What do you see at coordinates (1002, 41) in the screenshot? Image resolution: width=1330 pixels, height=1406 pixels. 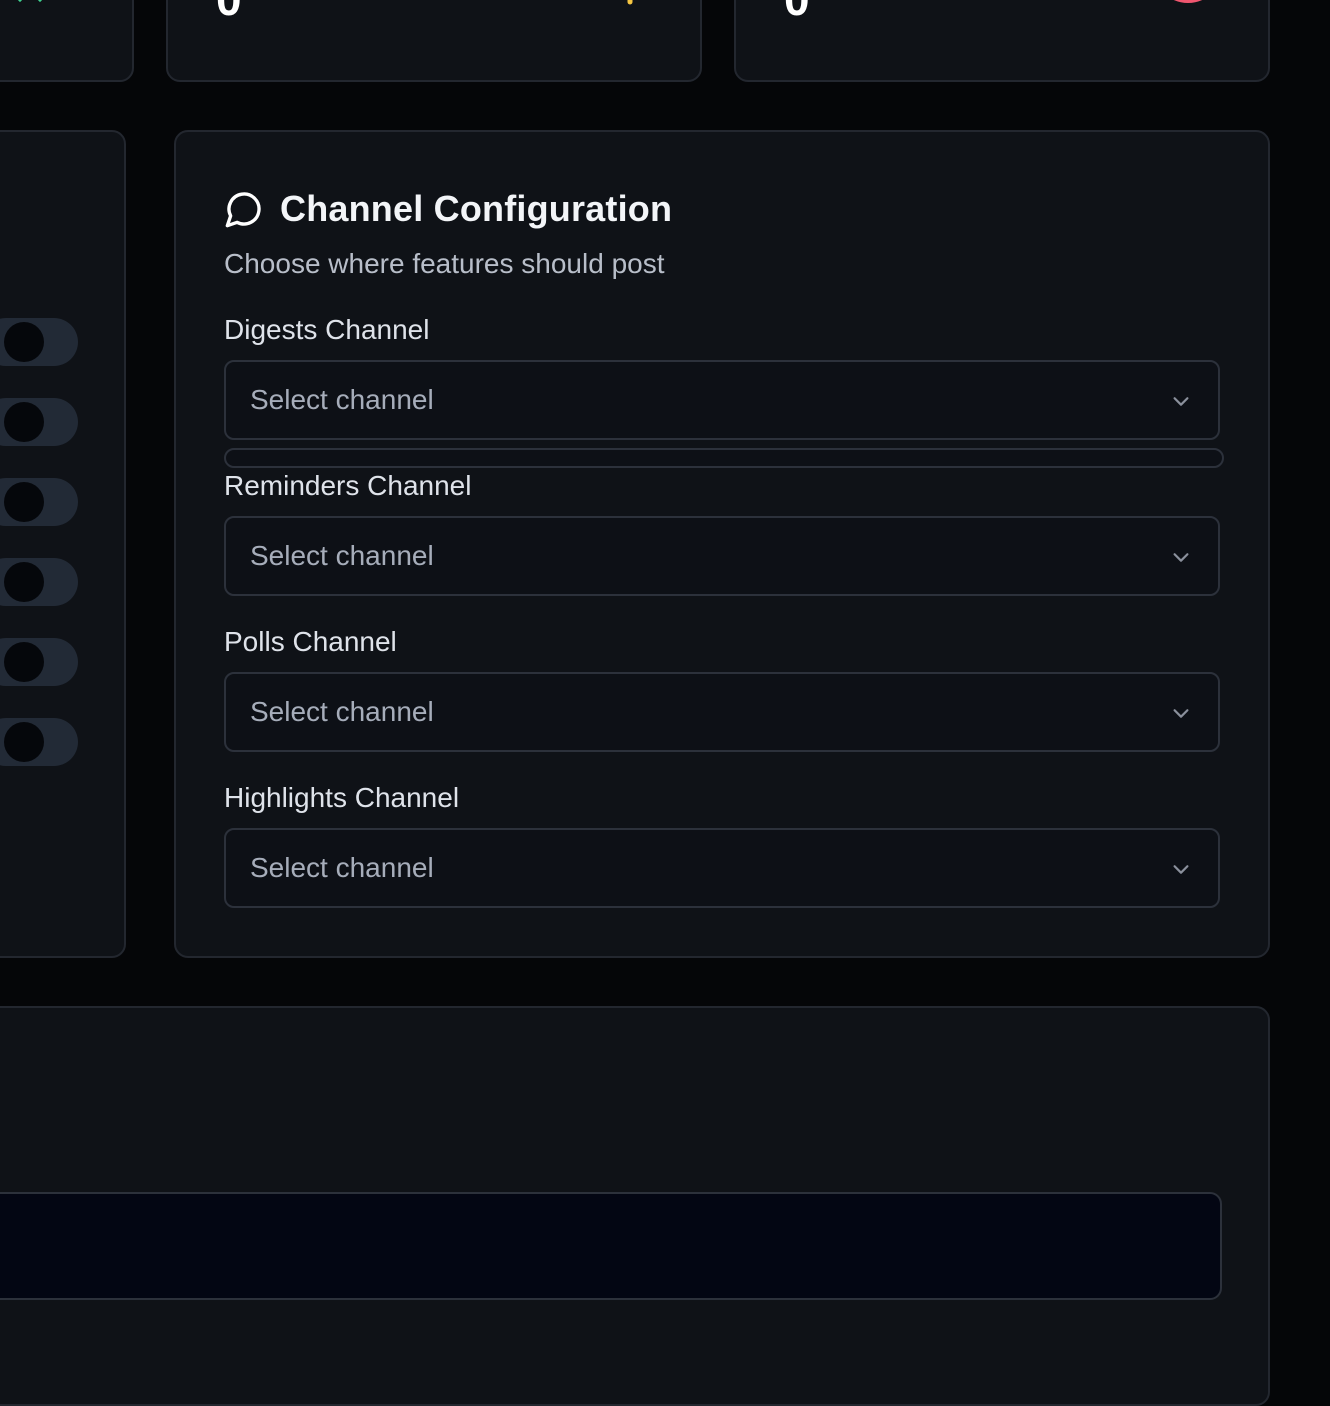 I see `stat-card-right: 0` at bounding box center [1002, 41].